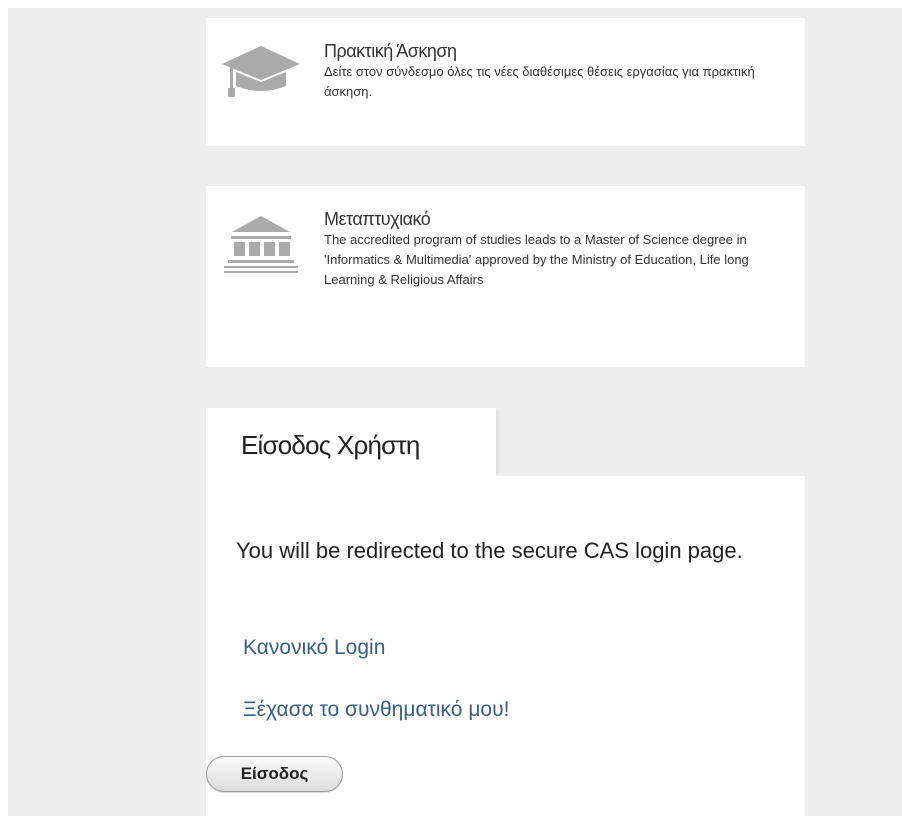 The height and width of the screenshot is (816, 902). What do you see at coordinates (555, 51) in the screenshot?
I see `card-title: Πρακτική Άσκηση` at bounding box center [555, 51].